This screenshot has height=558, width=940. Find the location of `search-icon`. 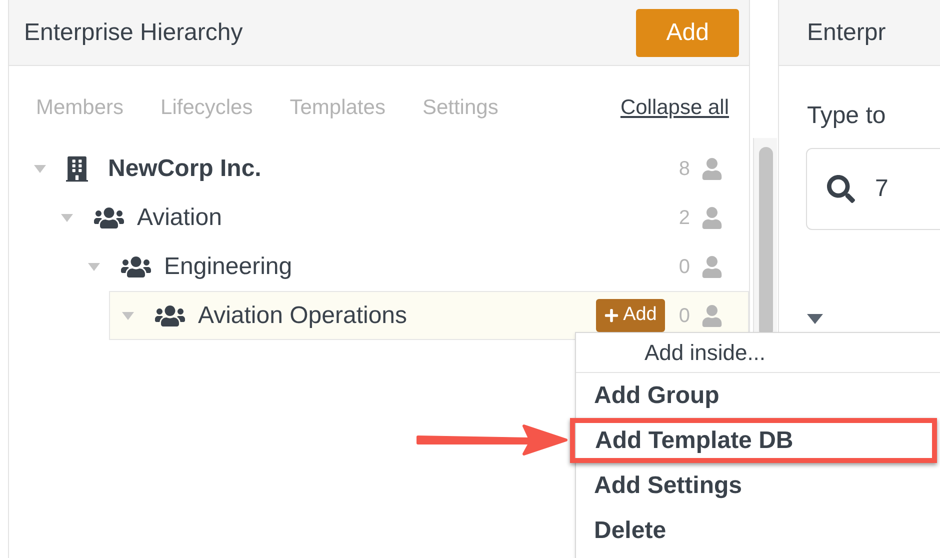

search-icon is located at coordinates (841, 189).